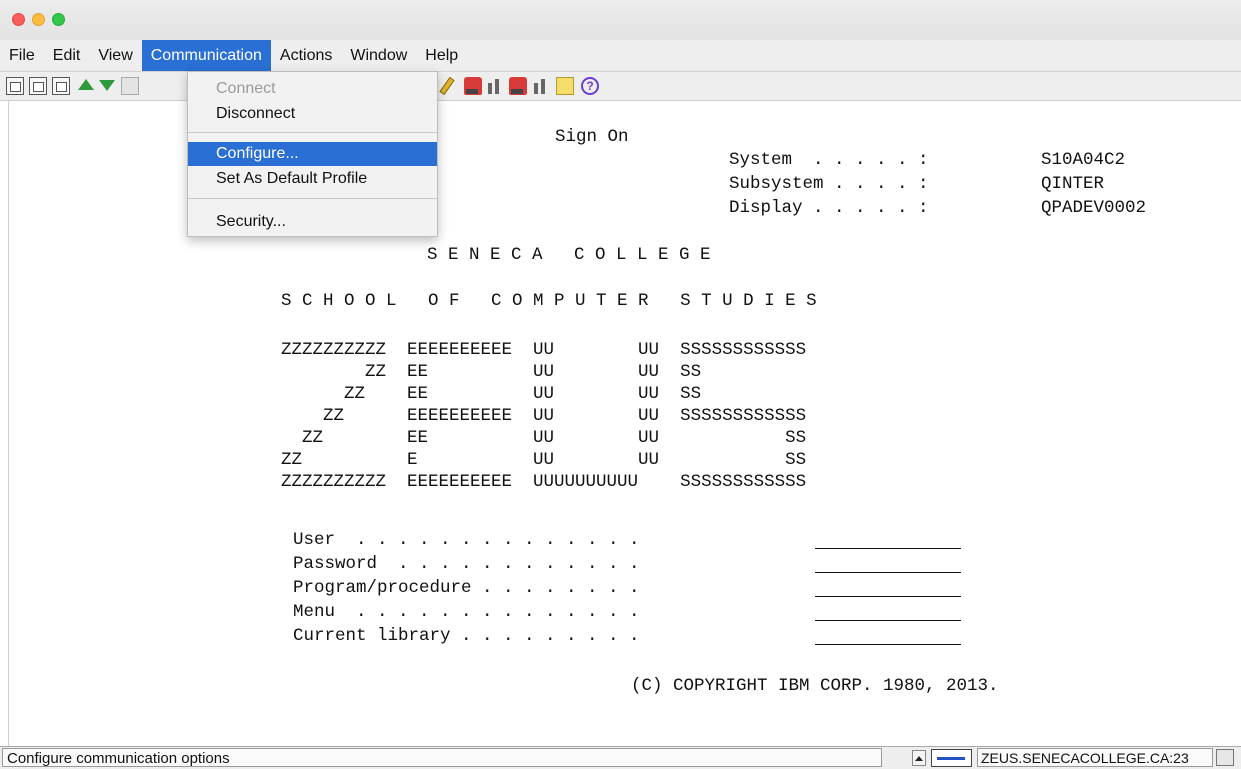  I want to click on user-input, so click(888, 548).